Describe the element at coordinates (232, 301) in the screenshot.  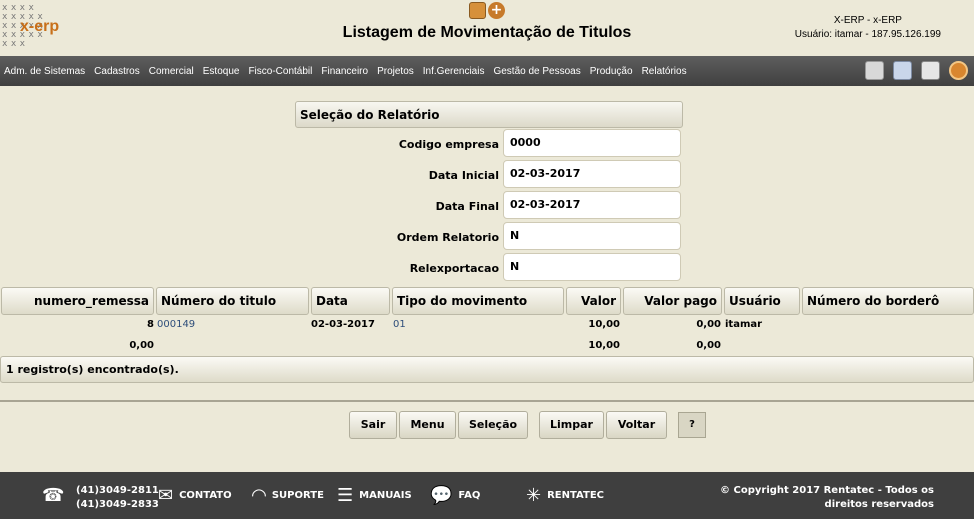
I see `column-header-numero-titulo: Número do titulo` at that location.